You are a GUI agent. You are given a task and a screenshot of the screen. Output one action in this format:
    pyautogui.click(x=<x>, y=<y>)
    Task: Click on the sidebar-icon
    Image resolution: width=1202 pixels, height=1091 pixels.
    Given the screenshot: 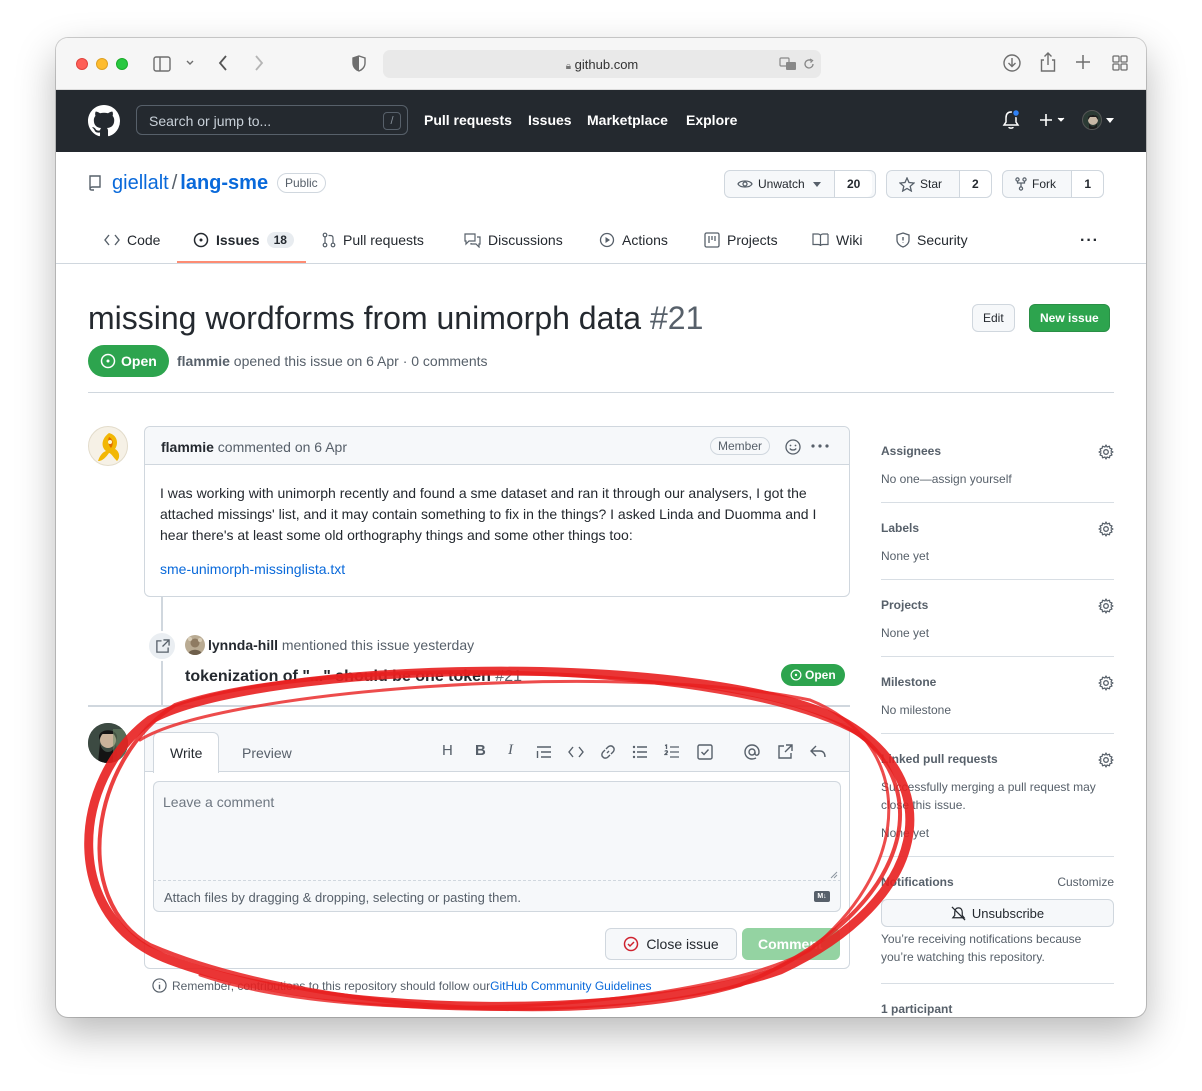 What is the action you would take?
    pyautogui.click(x=162, y=64)
    